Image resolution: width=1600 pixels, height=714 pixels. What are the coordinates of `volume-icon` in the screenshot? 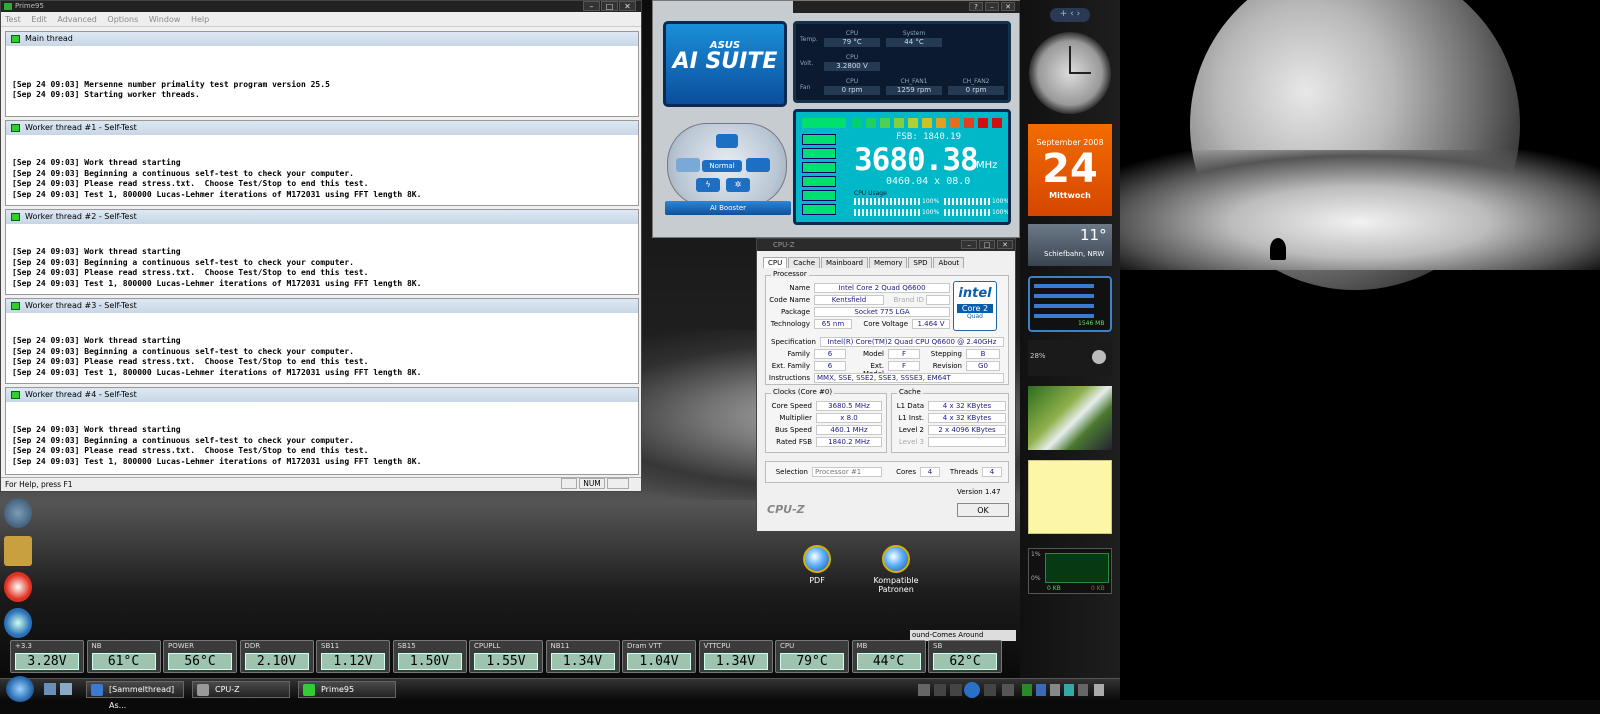 It's located at (1008, 690).